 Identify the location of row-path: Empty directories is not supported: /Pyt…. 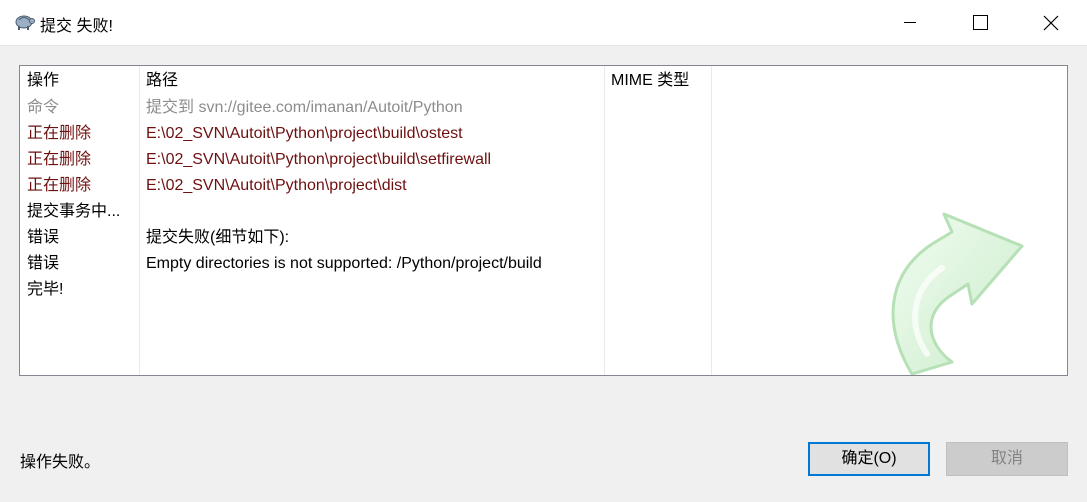
(344, 263).